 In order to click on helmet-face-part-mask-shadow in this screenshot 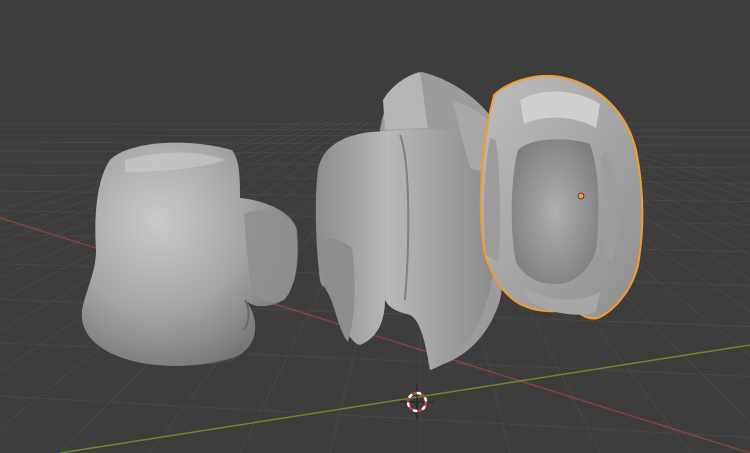, I will do `click(271, 256)`.